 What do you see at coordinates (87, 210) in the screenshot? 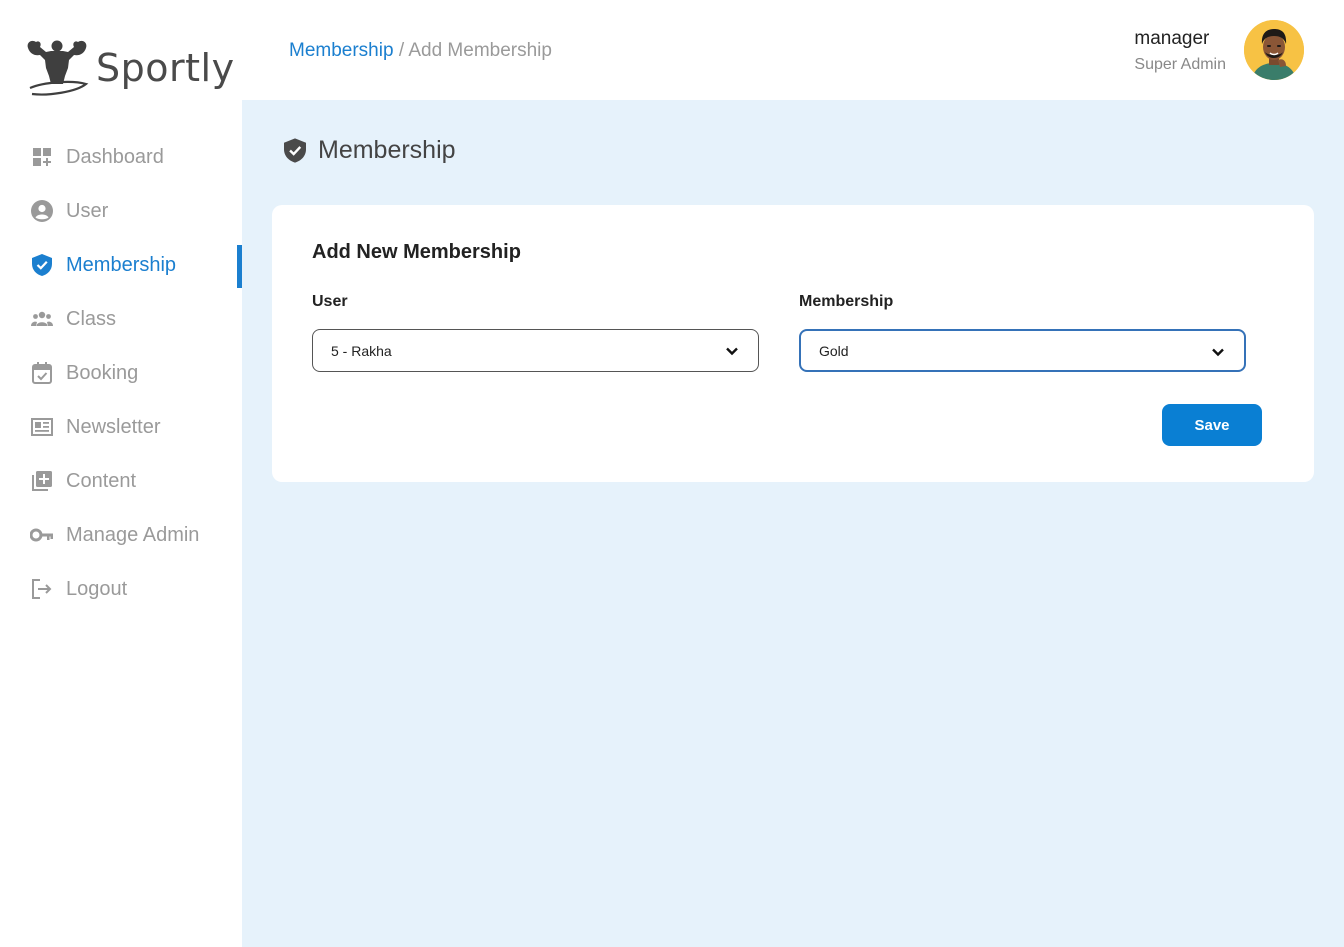
I see `sidebar-item-label: User` at bounding box center [87, 210].